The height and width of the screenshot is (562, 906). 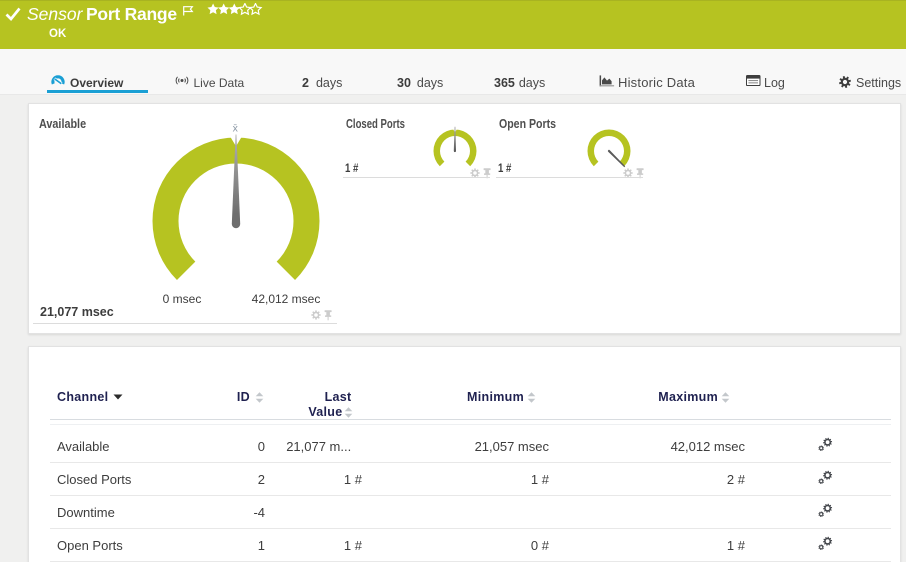 I want to click on svg-text: x̄, so click(x=236, y=129).